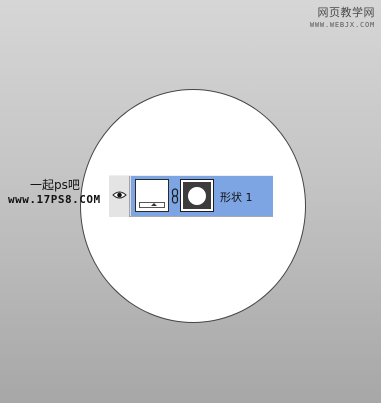 Image resolution: width=381 pixels, height=403 pixels. I want to click on mask-circle-shape, so click(197, 195).